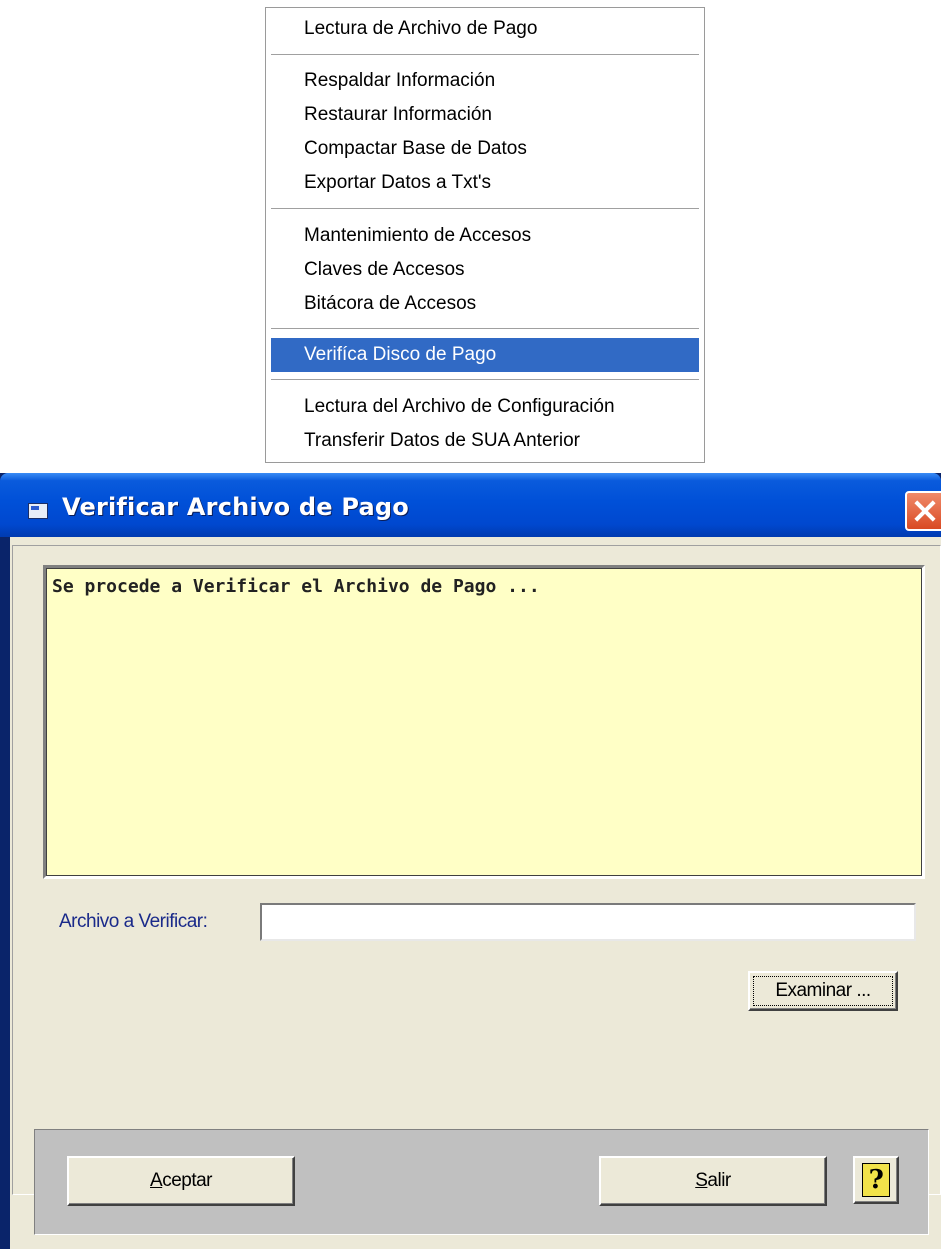 Image resolution: width=941 pixels, height=1249 pixels. What do you see at coordinates (485, 115) in the screenshot?
I see `menu-item-restaurar-informacion: Restaurar Información` at bounding box center [485, 115].